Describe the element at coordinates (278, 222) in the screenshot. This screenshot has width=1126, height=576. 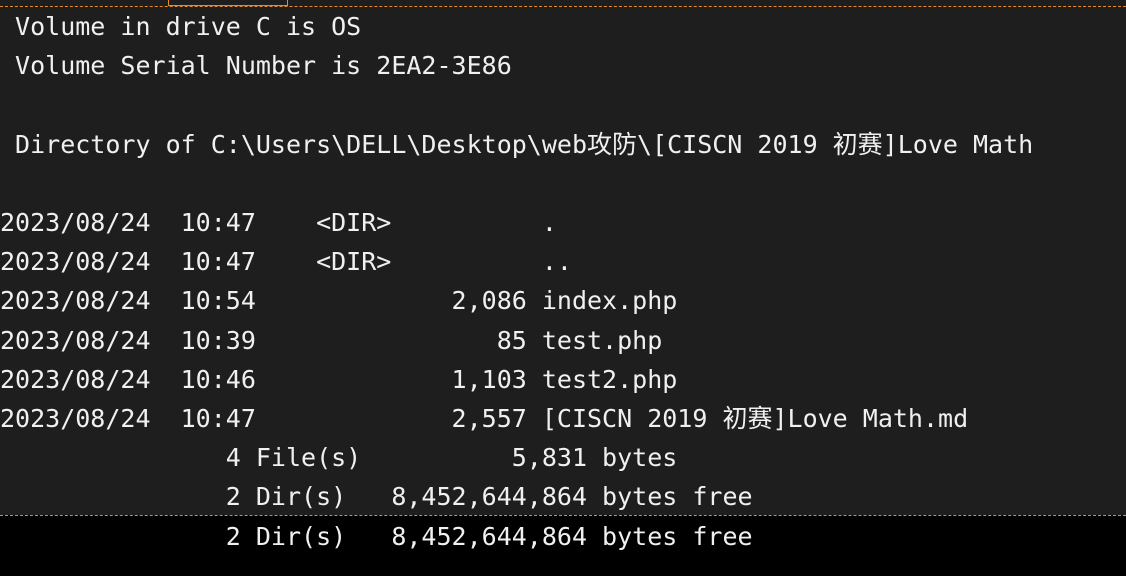
I see `dir-entry-row: 2023/08/24 10:47 <DIR> .` at that location.